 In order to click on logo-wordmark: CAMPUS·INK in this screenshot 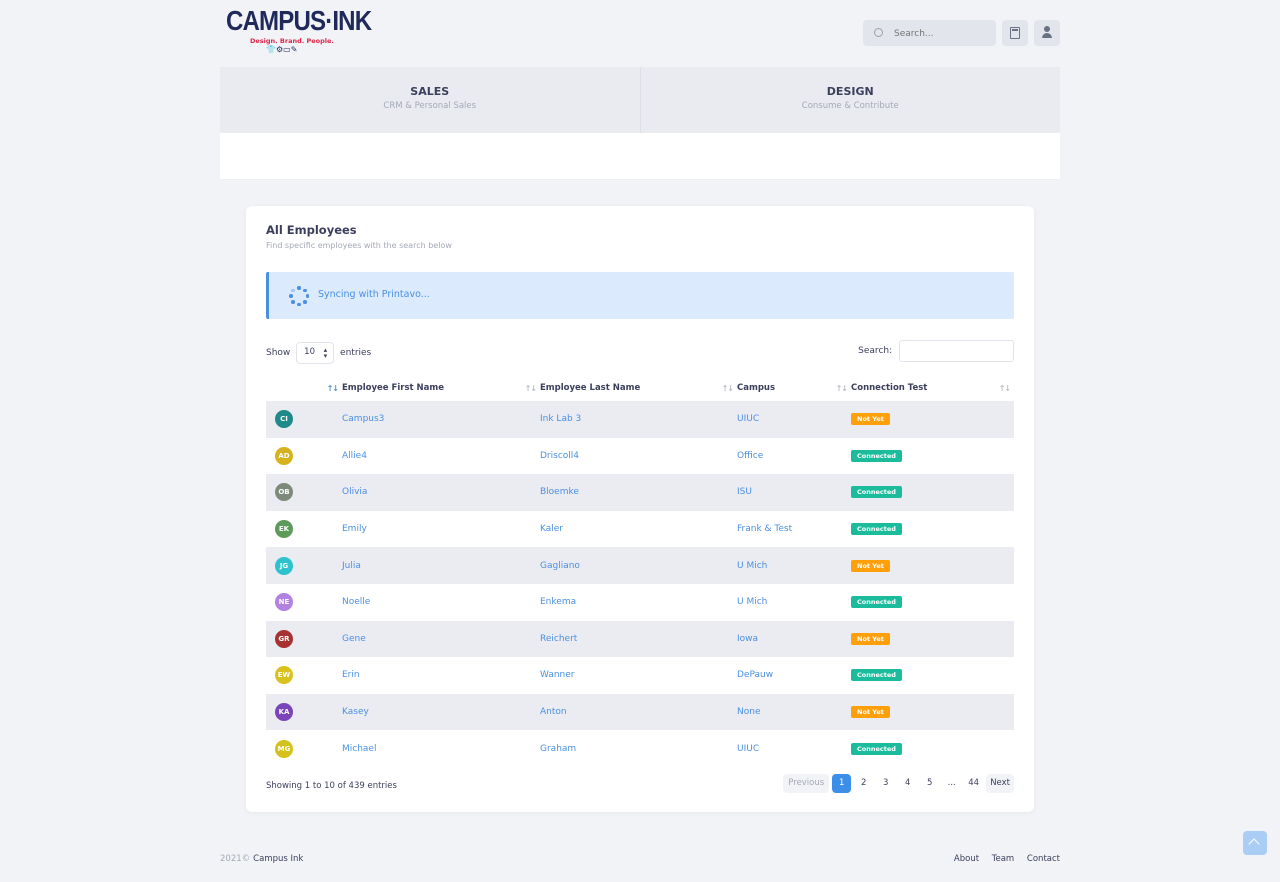, I will do `click(299, 20)`.